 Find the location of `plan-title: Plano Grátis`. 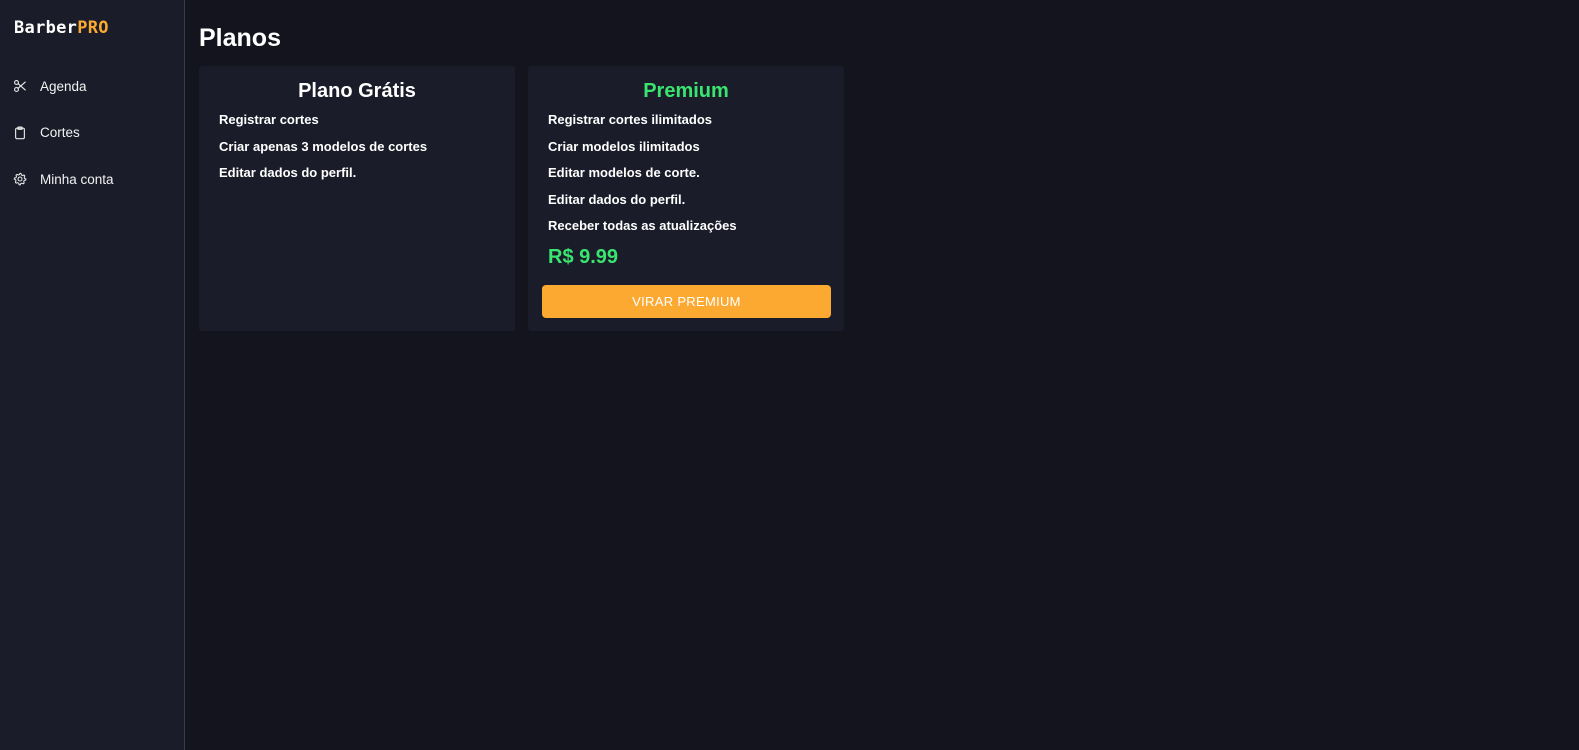

plan-title: Plano Grátis is located at coordinates (357, 91).